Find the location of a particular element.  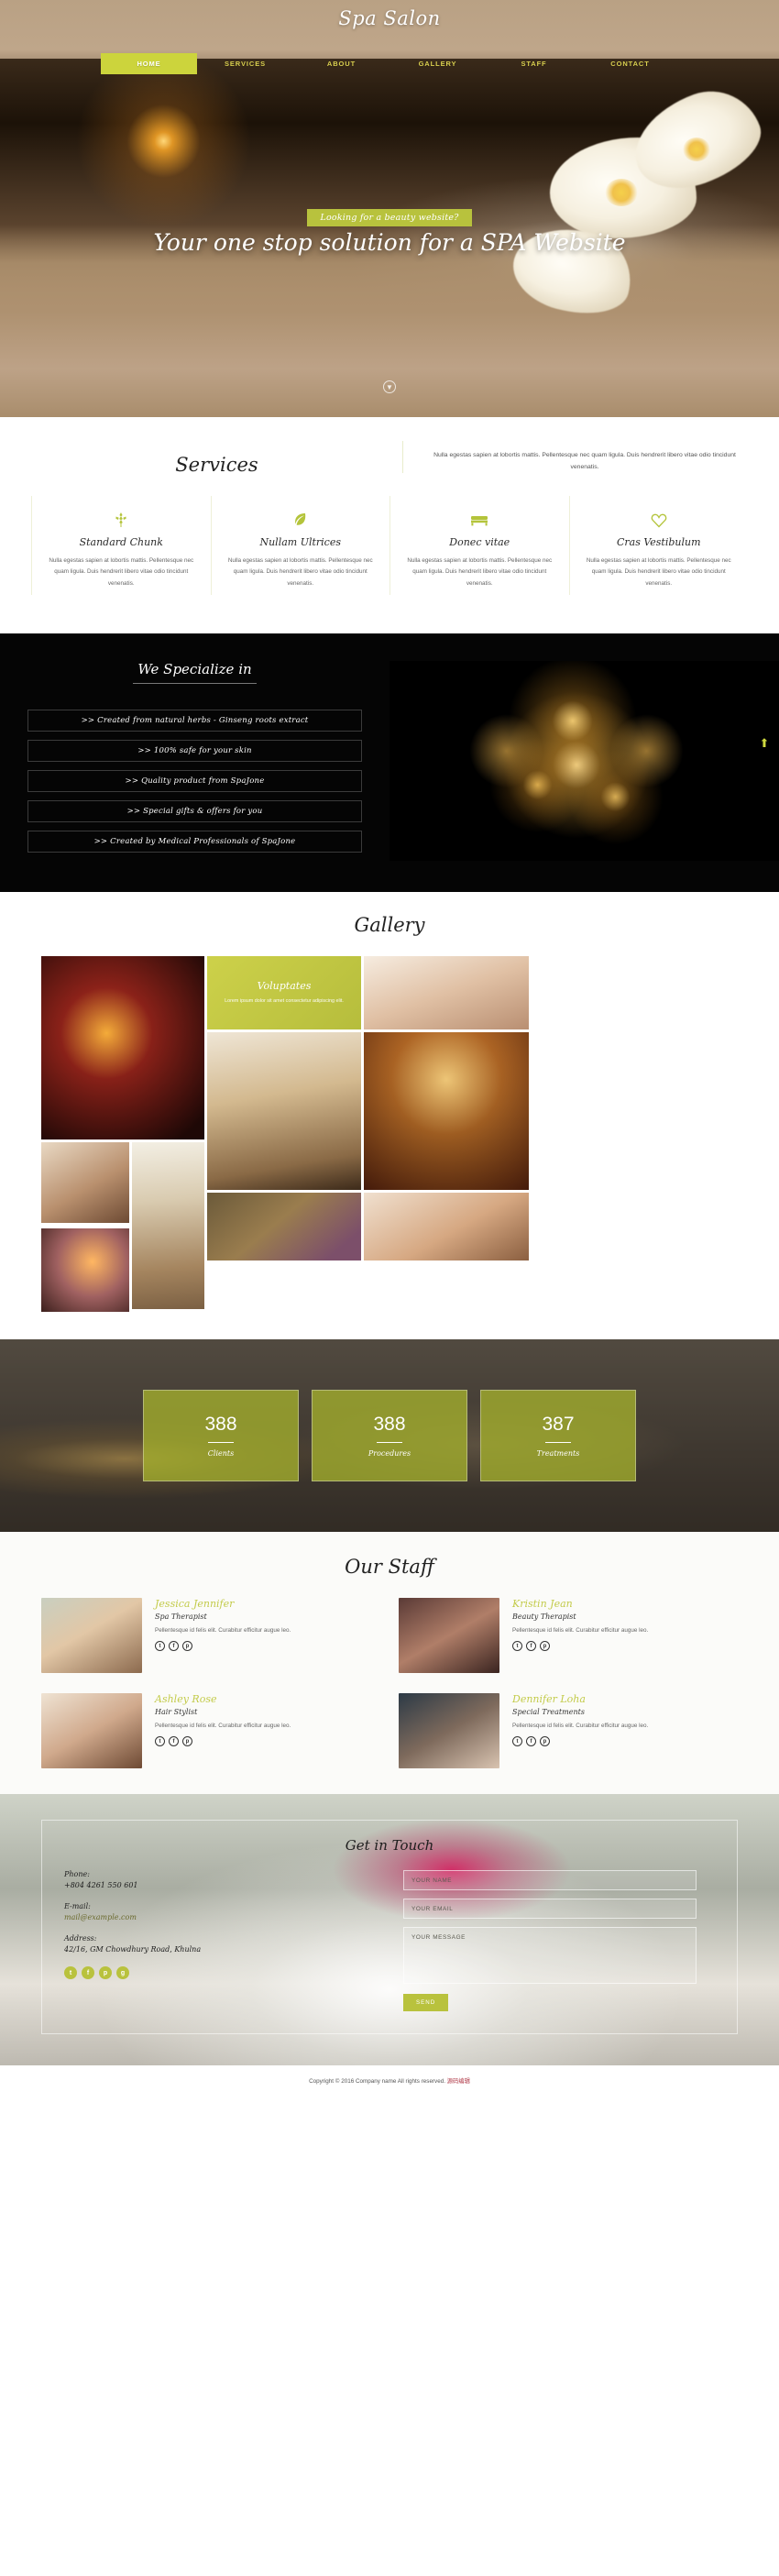

gallery-tile-candles-red is located at coordinates (123, 1047).